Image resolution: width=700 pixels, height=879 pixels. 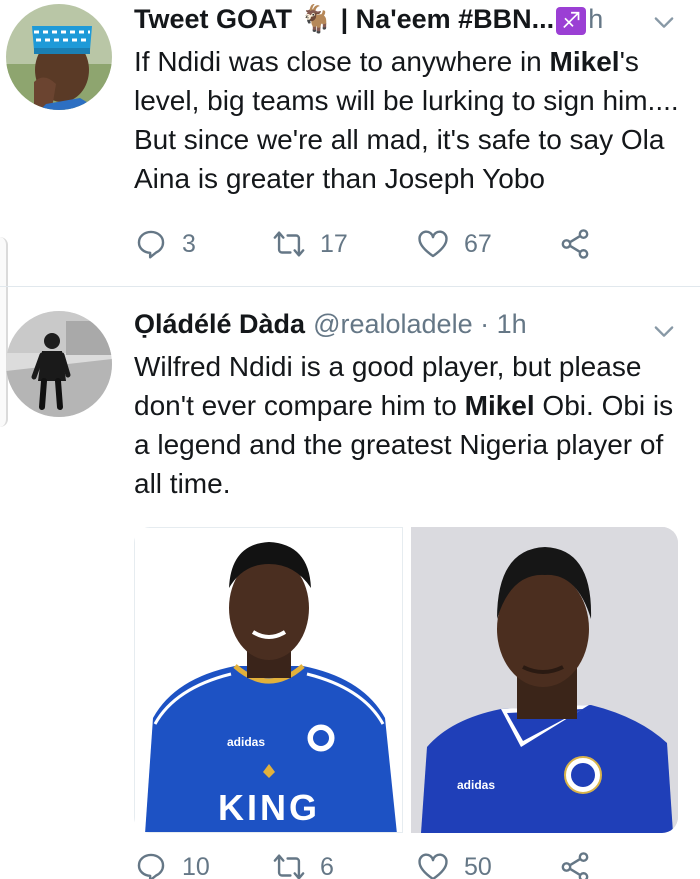 I want to click on jersey-sponsor: KING, so click(x=269, y=807).